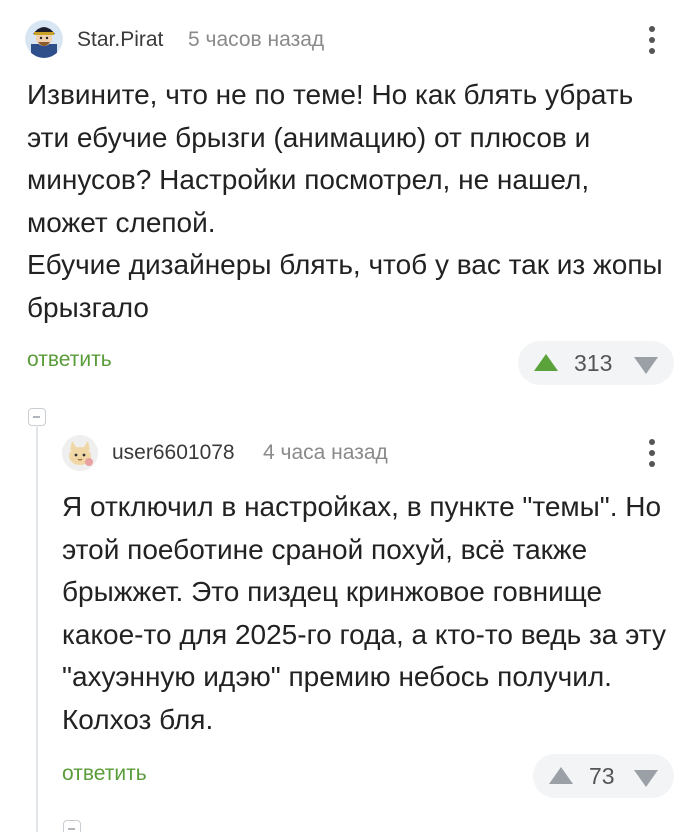  I want to click on comment-timestamp: 4 часа назад, so click(325, 452).